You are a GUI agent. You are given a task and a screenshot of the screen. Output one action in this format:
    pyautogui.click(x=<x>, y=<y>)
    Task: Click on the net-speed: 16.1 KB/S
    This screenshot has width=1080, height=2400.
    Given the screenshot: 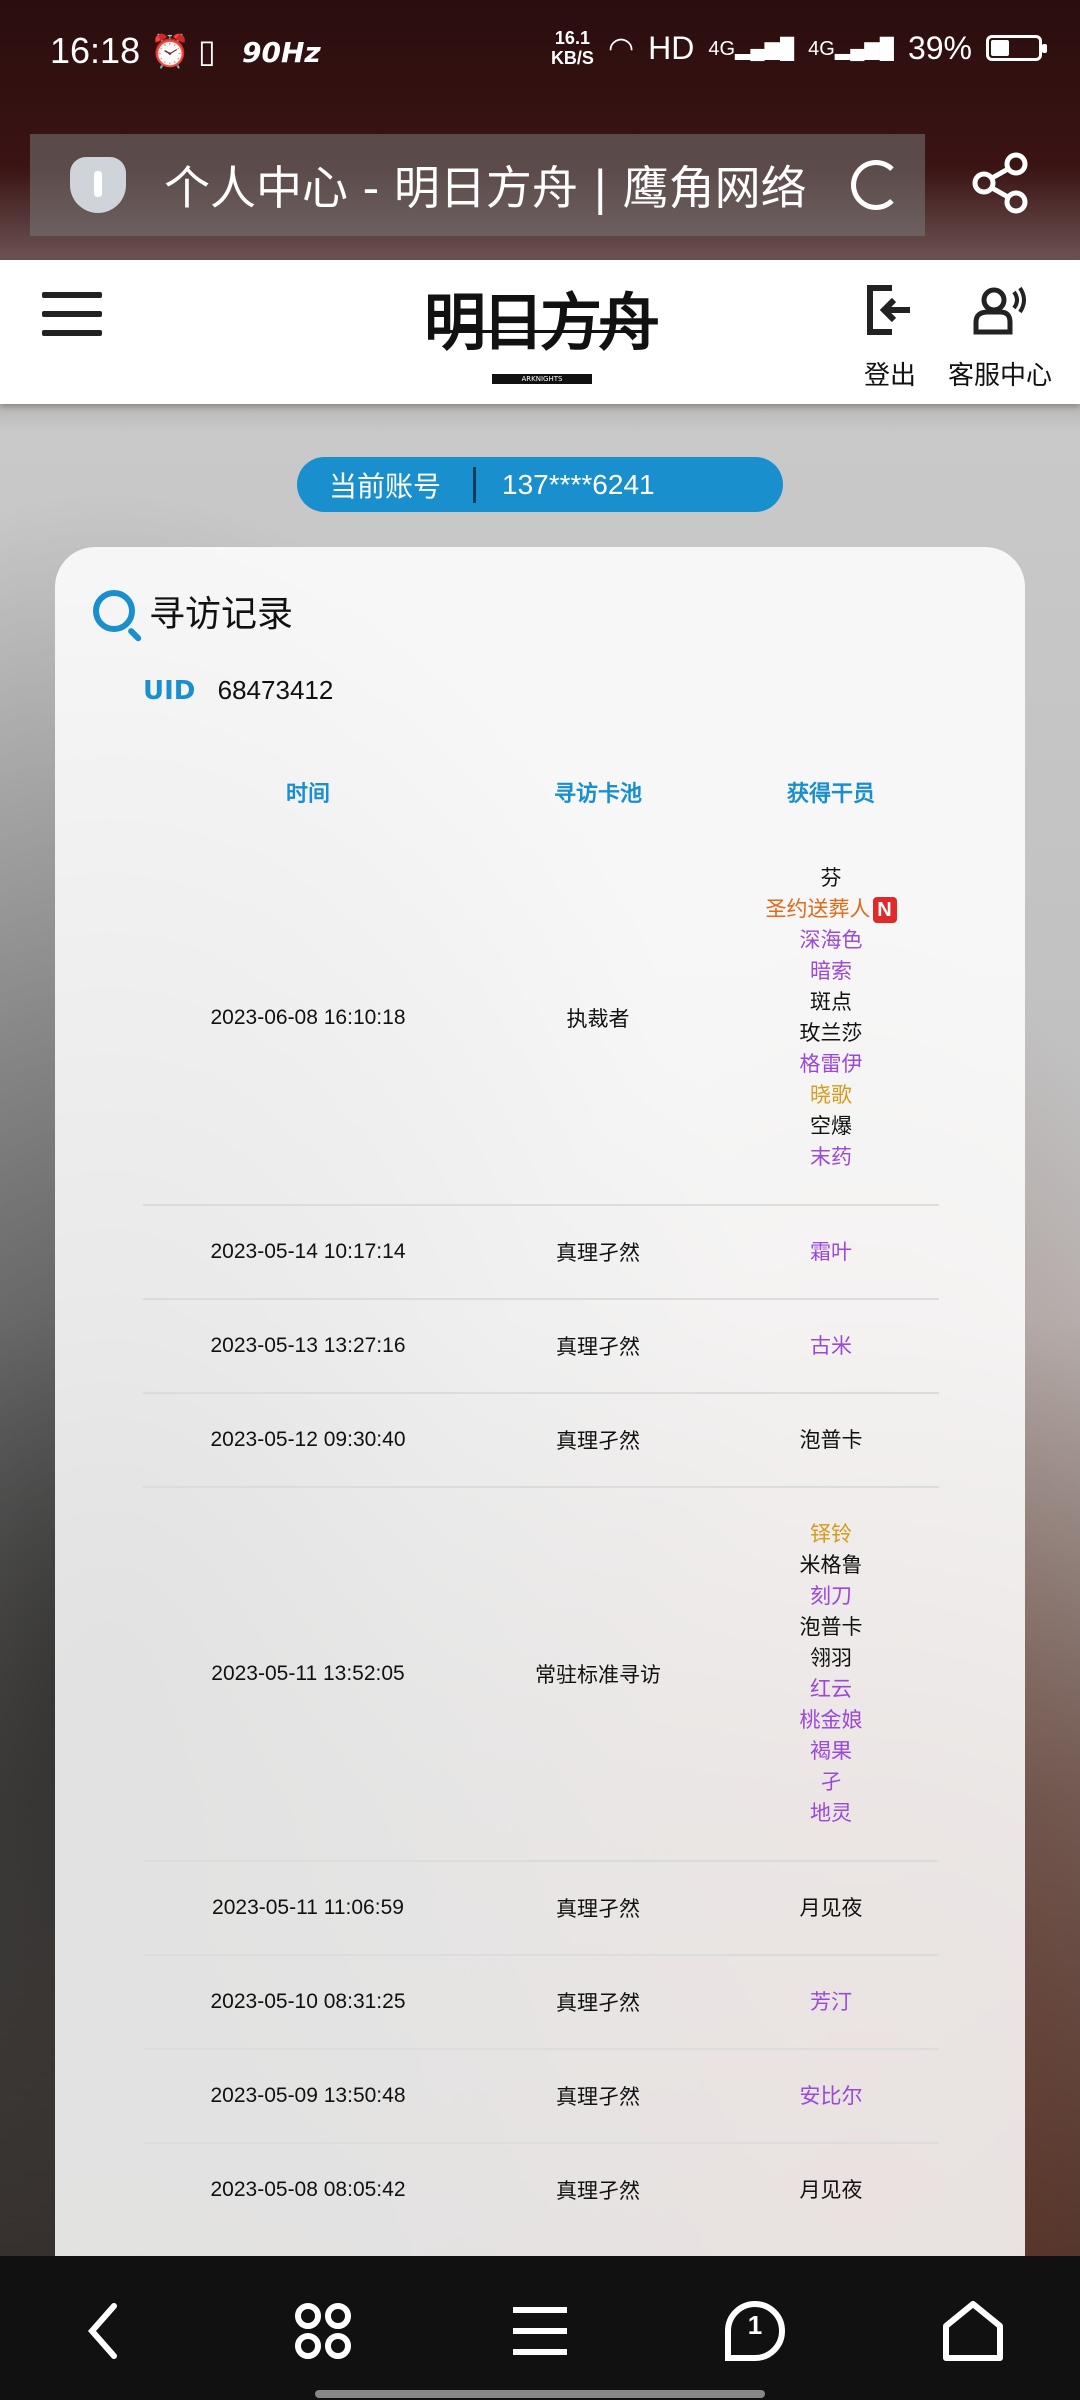 What is the action you would take?
    pyautogui.click(x=572, y=48)
    